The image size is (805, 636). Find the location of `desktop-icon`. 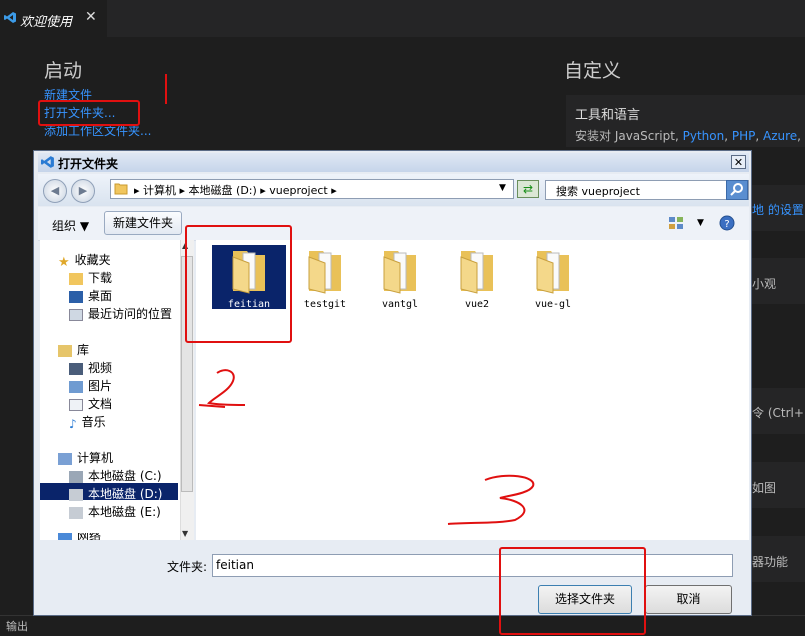

desktop-icon is located at coordinates (76, 296).